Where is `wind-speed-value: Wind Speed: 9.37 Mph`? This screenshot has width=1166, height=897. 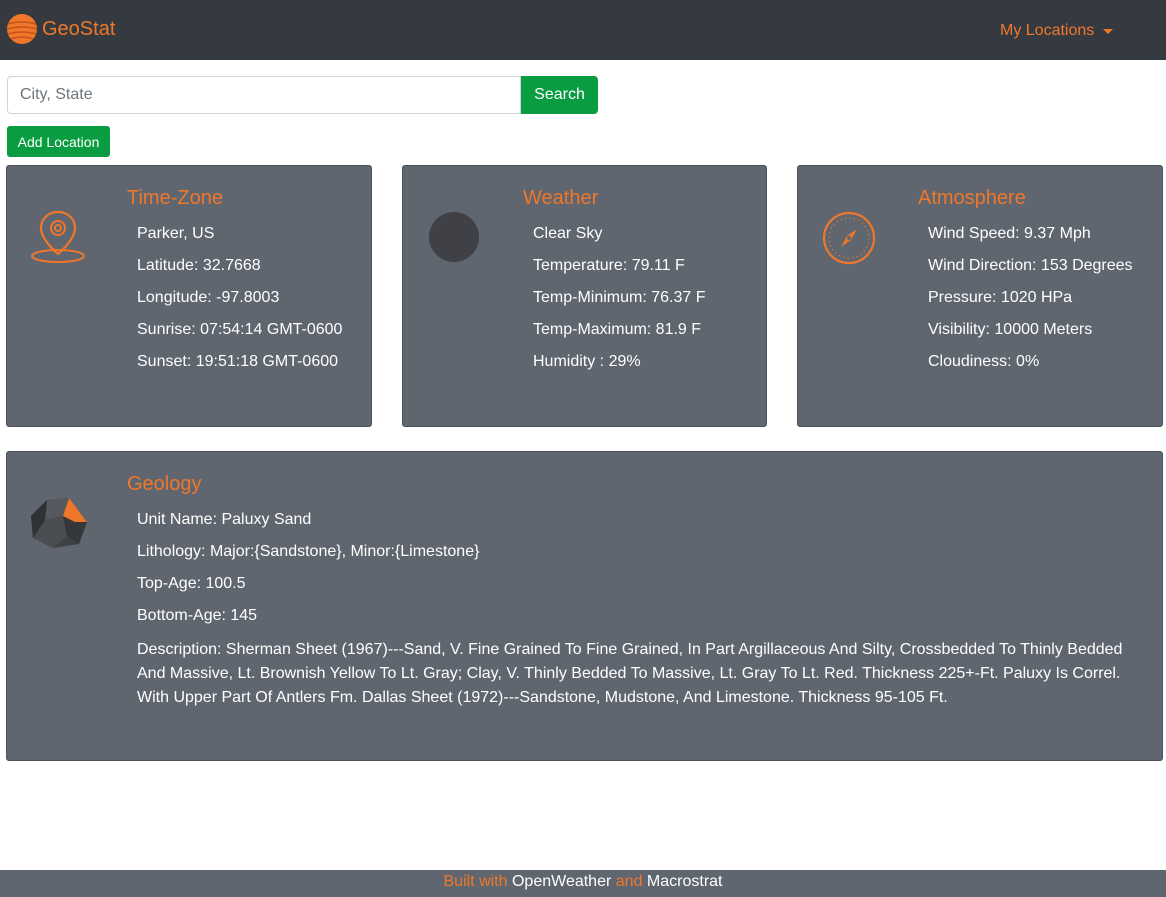 wind-speed-value: Wind Speed: 9.37 Mph is located at coordinates (1009, 233).